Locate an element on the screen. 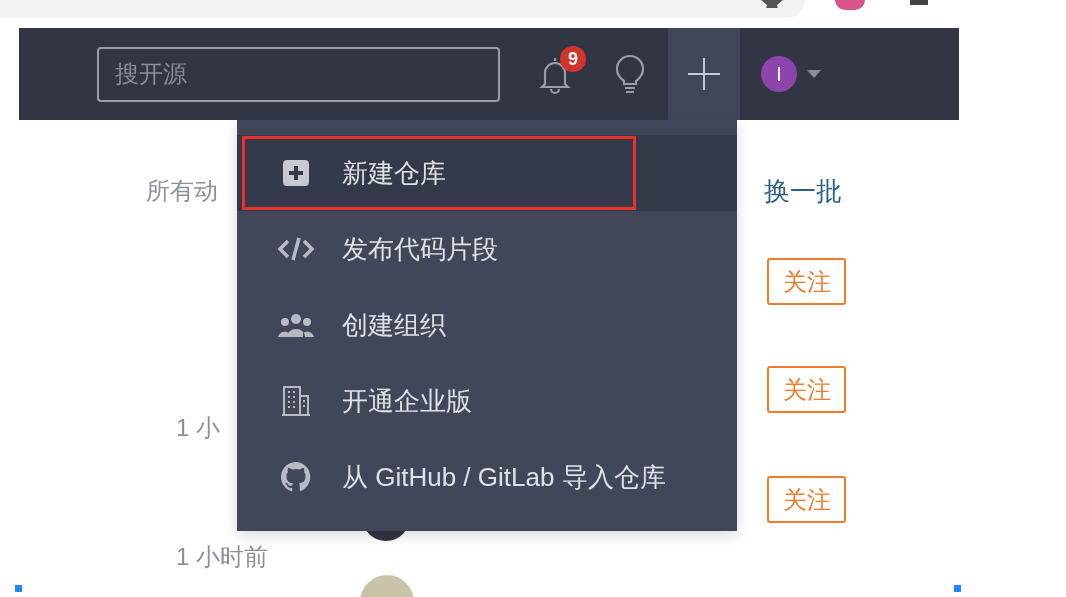 This screenshot has height=597, width=1066. feed-title: 所有动 is located at coordinates (182, 191).